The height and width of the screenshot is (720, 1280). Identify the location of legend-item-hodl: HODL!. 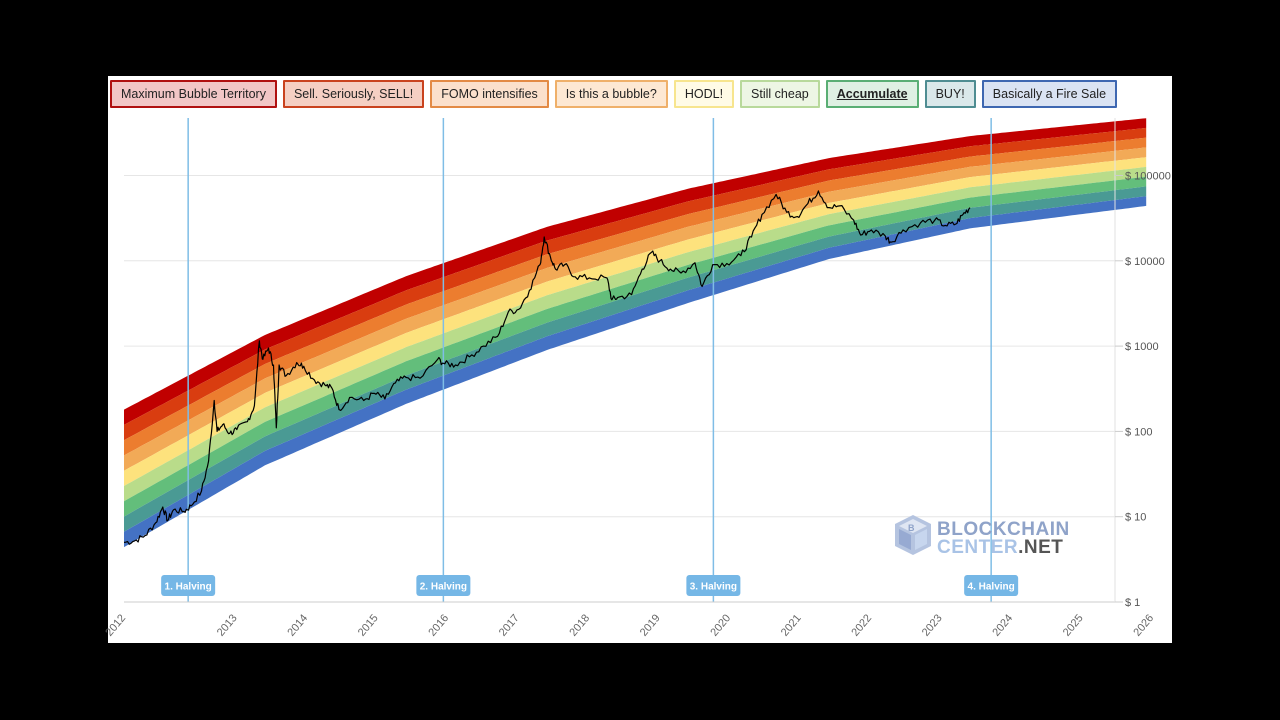
(704, 94).